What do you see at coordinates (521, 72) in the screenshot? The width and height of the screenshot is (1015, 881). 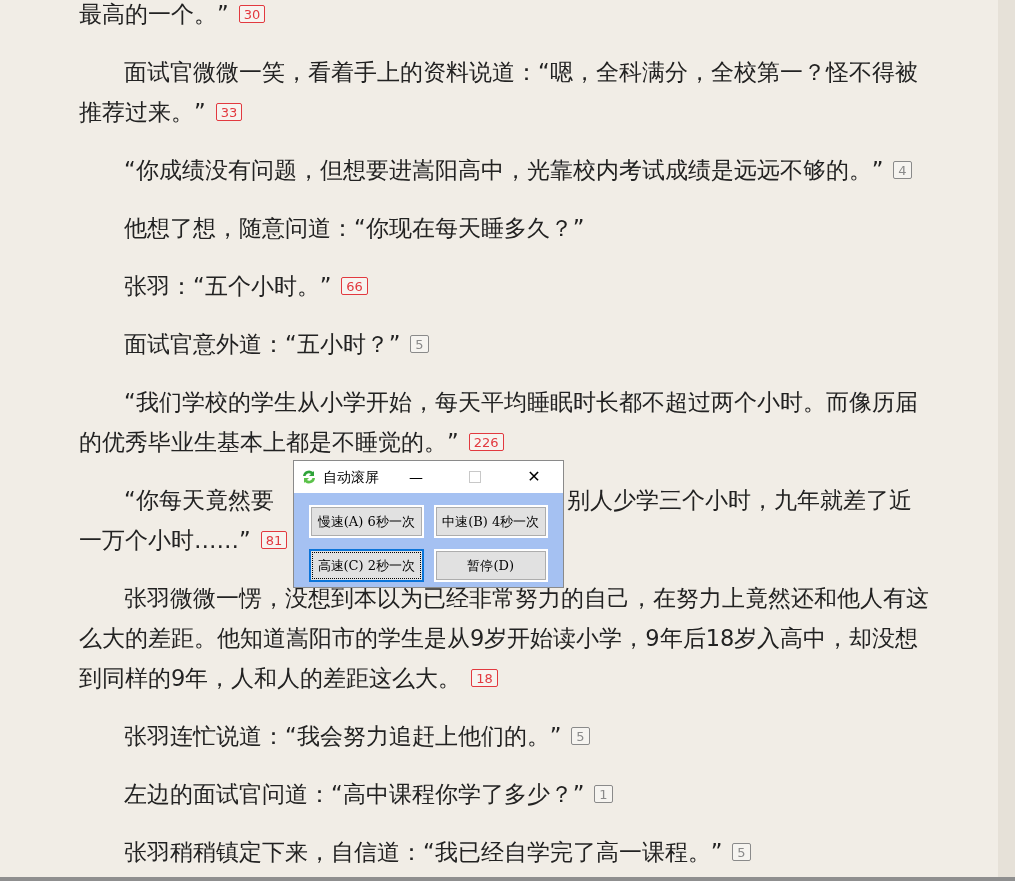 I see `paragraph-text: 面试官微微一笑，看着手上的资料说道：“嗯，全科满分，全校第一？怪不得被` at bounding box center [521, 72].